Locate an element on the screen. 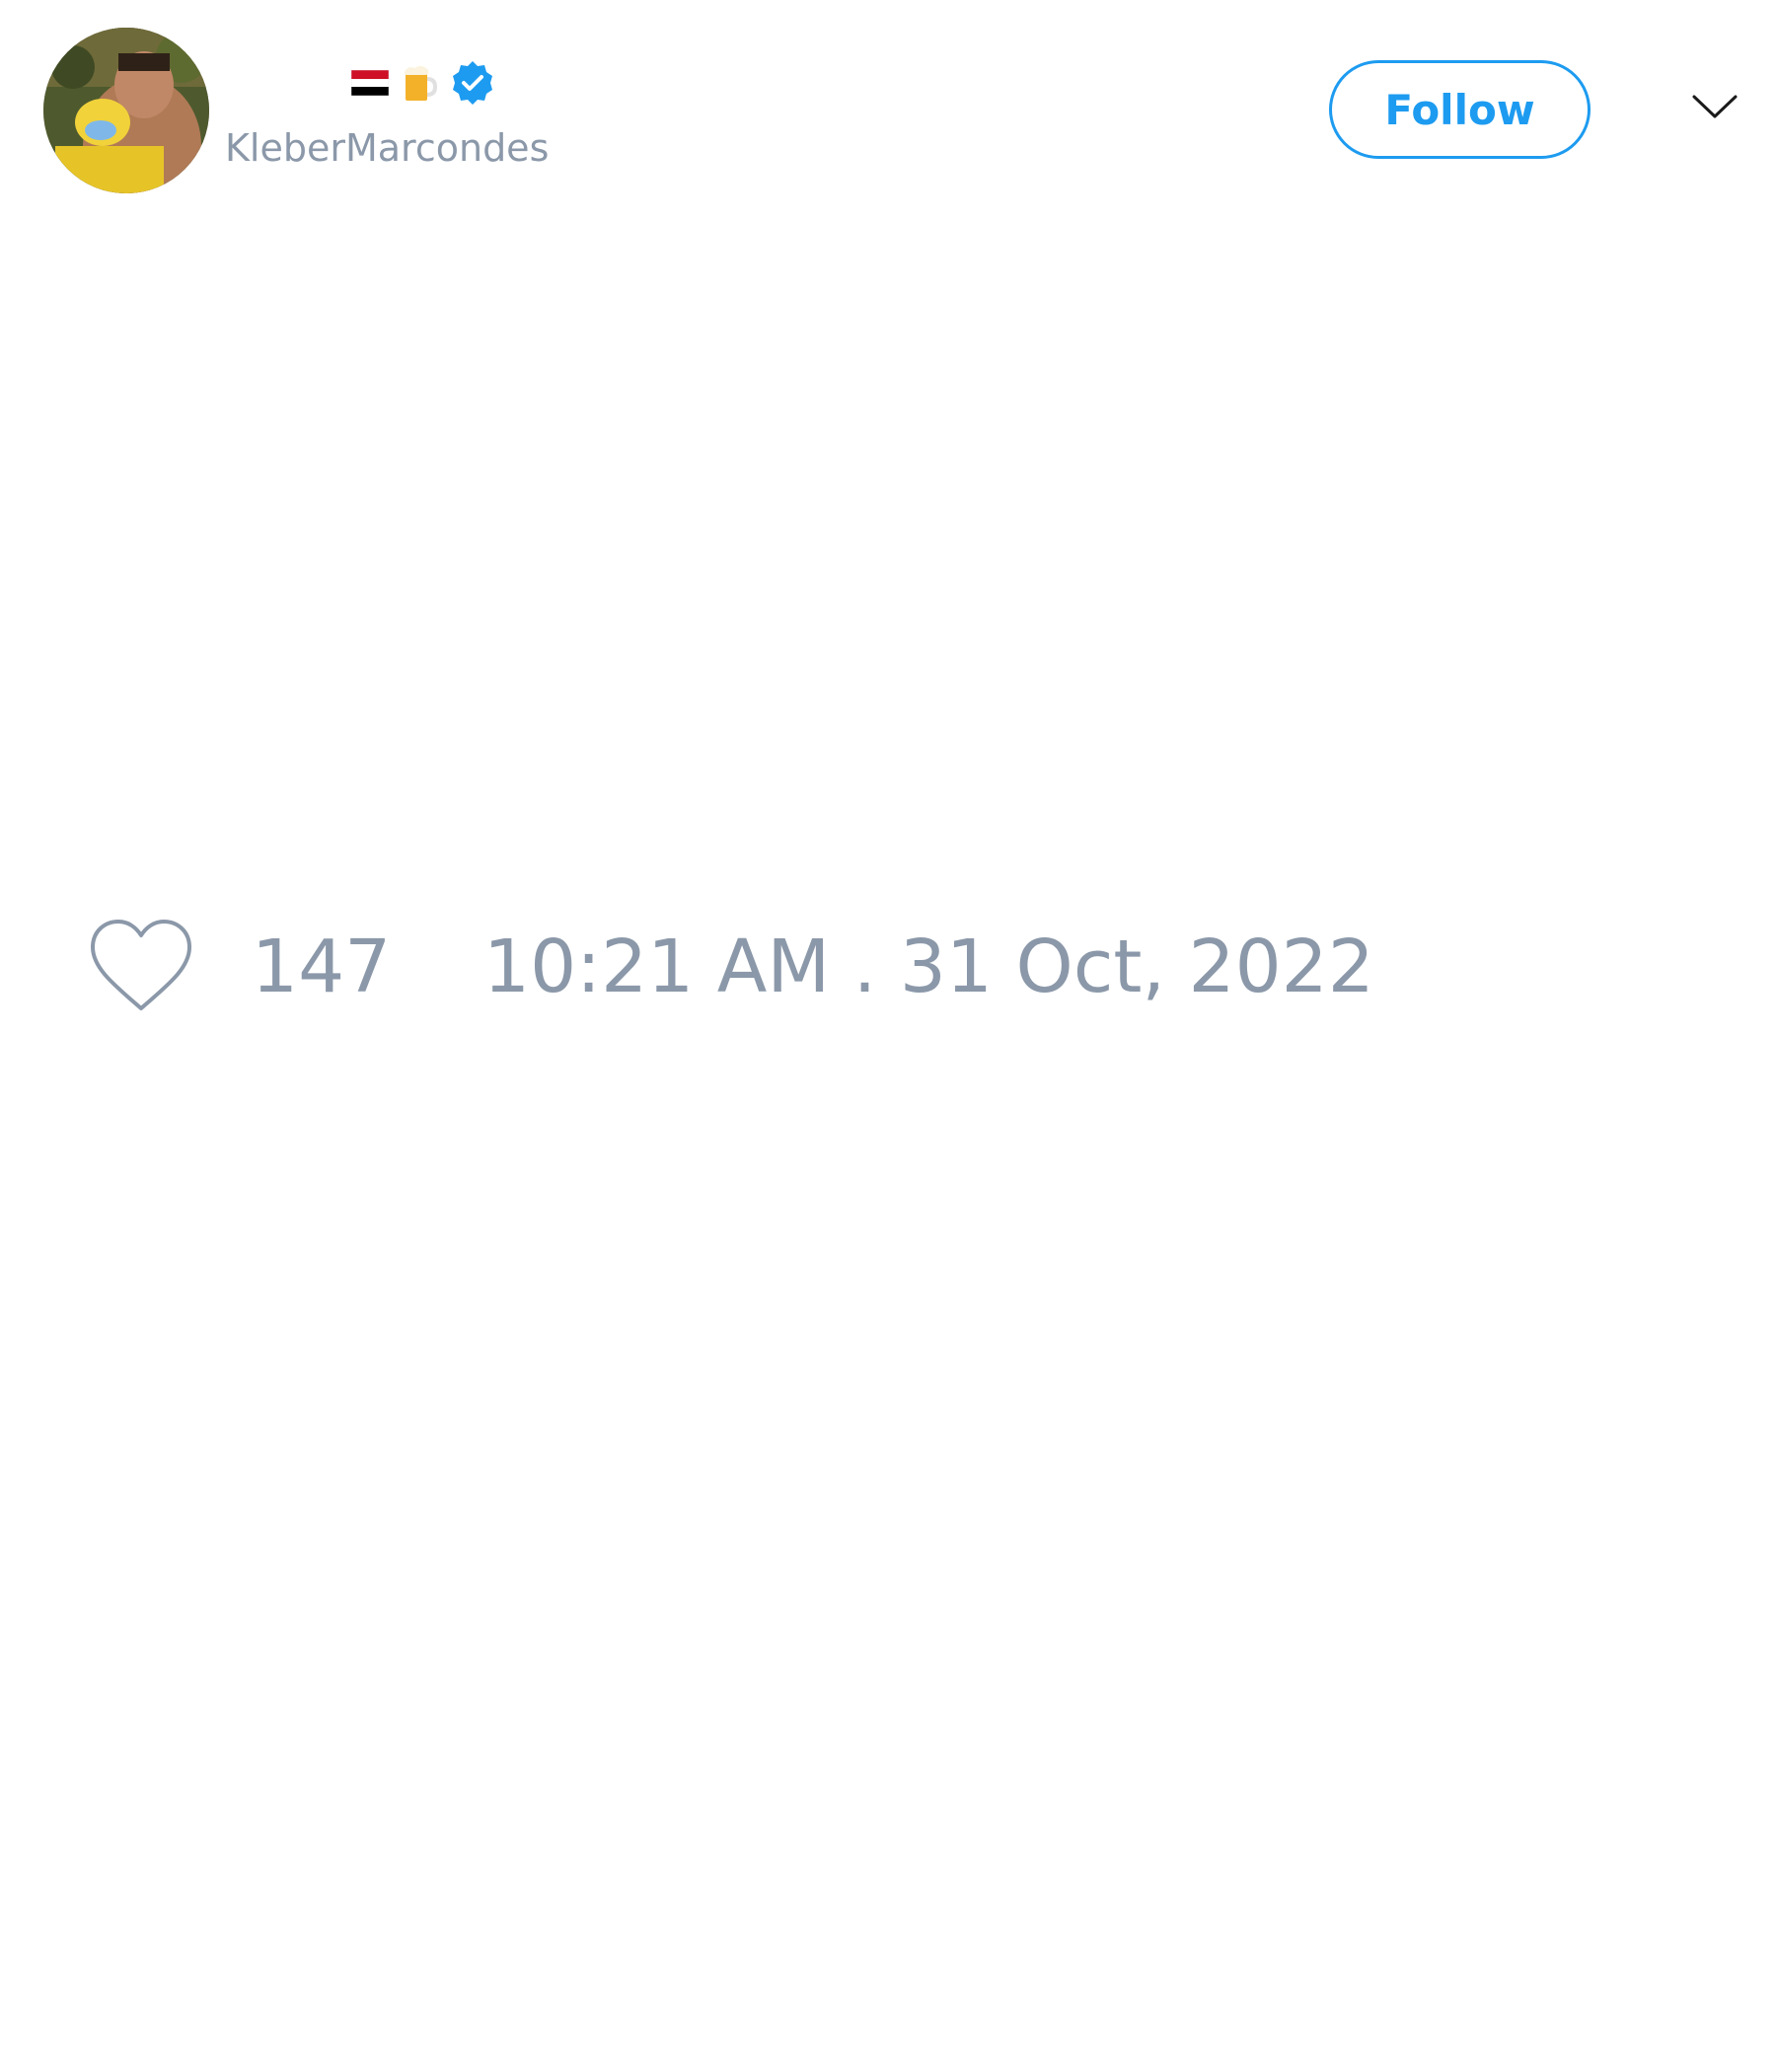  verified-badge-icon is located at coordinates (473, 83).